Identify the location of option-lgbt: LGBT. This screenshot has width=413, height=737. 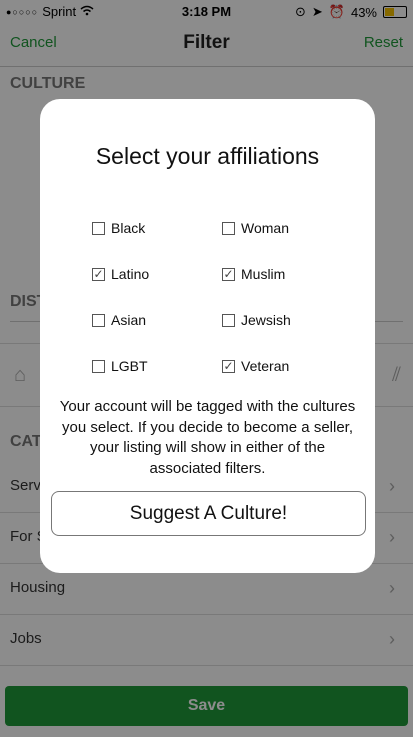
(120, 366).